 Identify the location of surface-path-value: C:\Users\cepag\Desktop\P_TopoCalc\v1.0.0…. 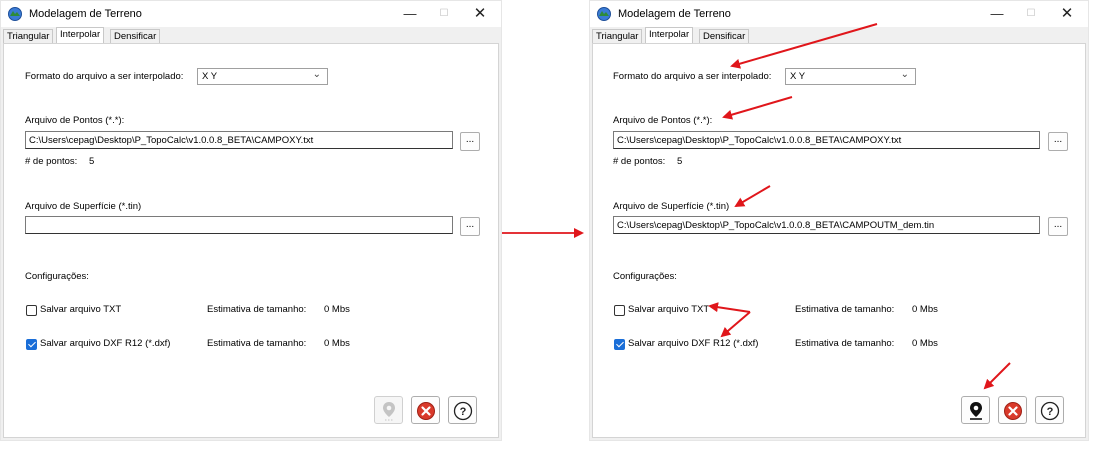
(776, 225).